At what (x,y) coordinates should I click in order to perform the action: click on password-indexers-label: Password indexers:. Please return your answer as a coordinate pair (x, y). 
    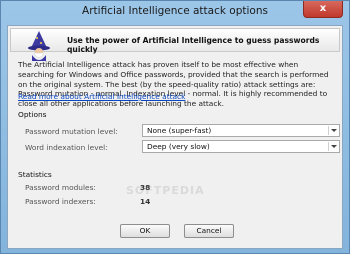
    Looking at the image, I should click on (60, 201).